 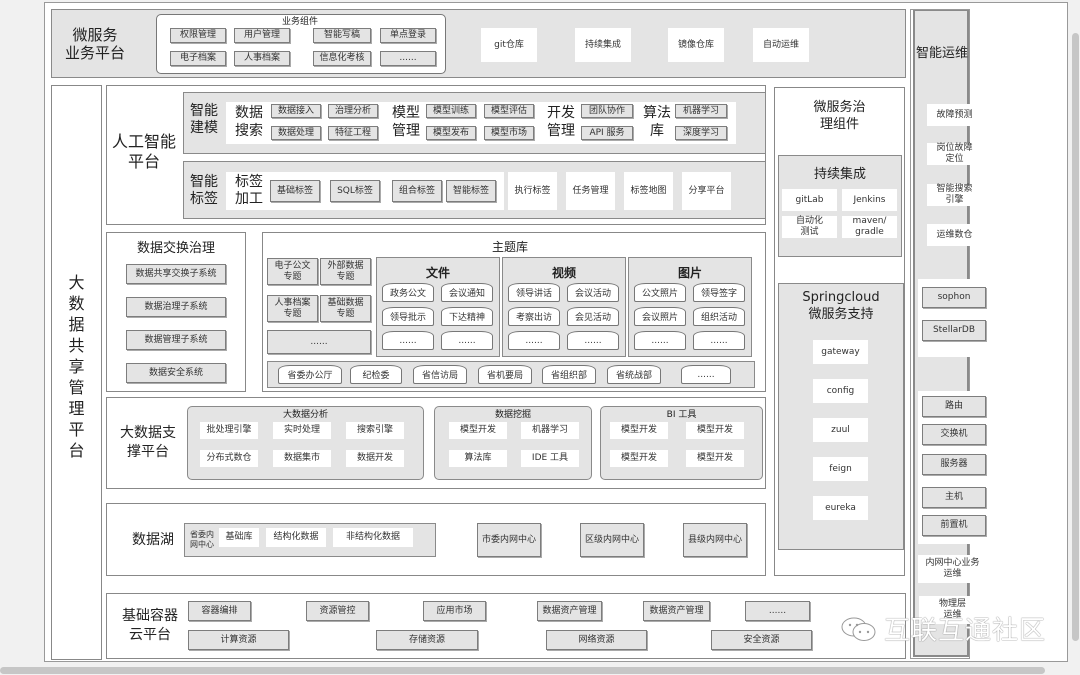 What do you see at coordinates (719, 292) in the screenshot?
I see `topic-category-item: 领导签字` at bounding box center [719, 292].